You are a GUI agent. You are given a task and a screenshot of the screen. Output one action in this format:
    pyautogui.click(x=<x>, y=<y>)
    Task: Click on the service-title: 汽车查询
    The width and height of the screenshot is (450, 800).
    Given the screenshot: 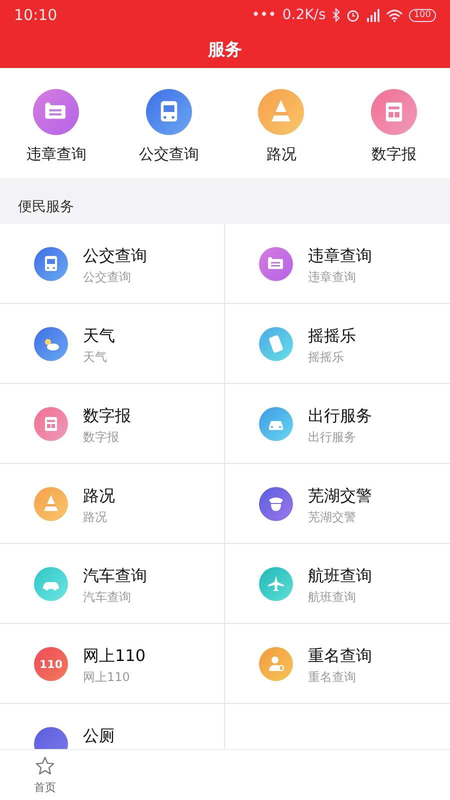 What is the action you would take?
    pyautogui.click(x=115, y=576)
    